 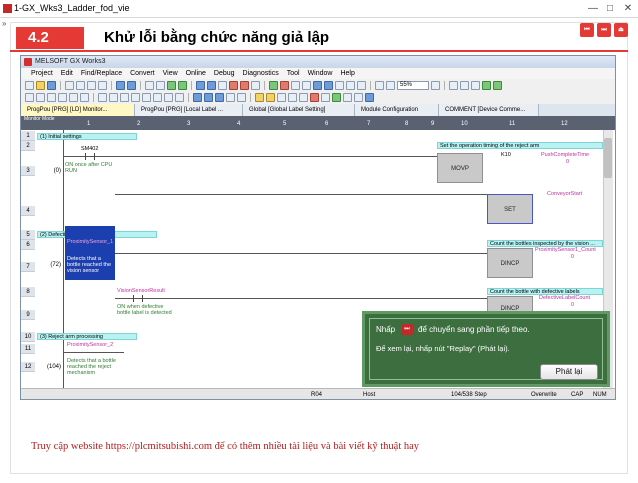 I want to click on ladder-label-icon, so click(x=270, y=97).